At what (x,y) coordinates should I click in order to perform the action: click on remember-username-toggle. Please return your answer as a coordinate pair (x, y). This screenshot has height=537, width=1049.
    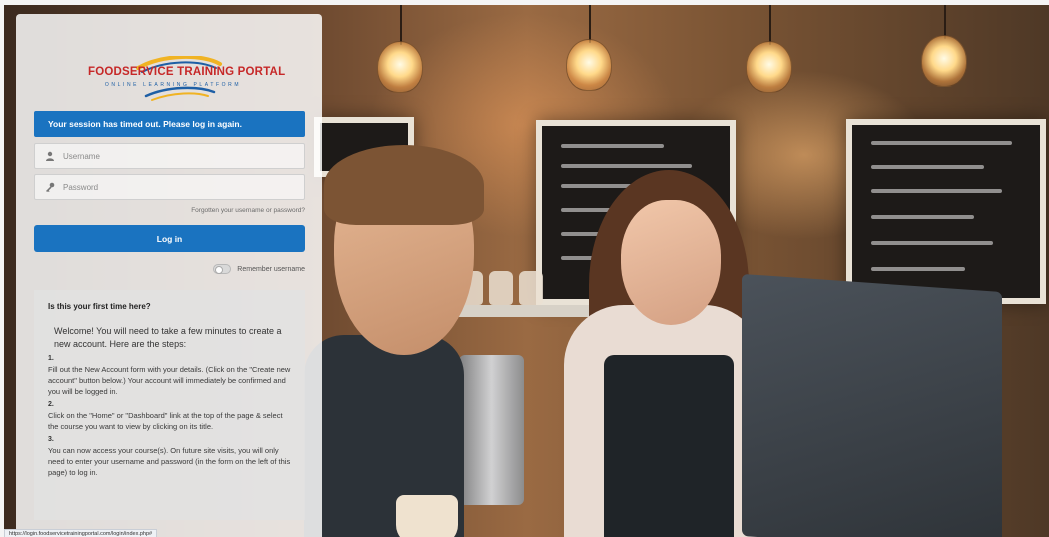
    Looking at the image, I should click on (222, 269).